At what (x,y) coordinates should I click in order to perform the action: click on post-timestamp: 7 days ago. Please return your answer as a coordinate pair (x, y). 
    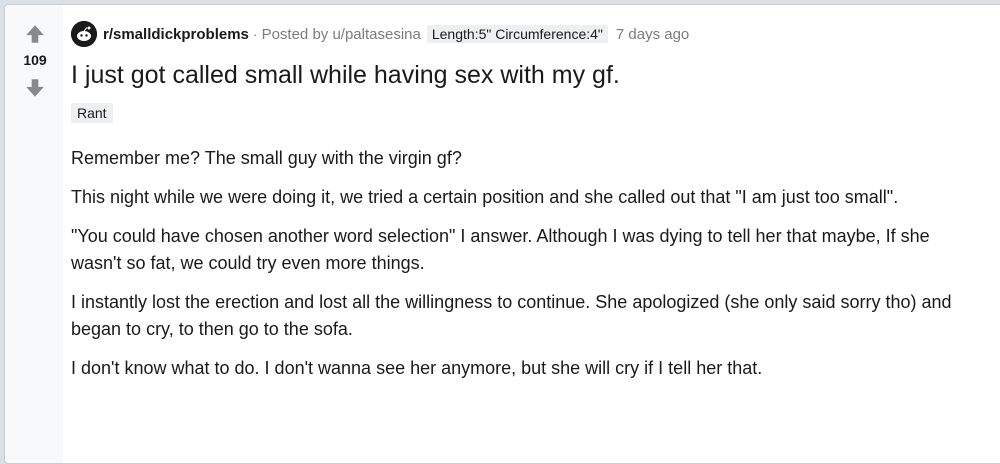
    Looking at the image, I should click on (652, 34).